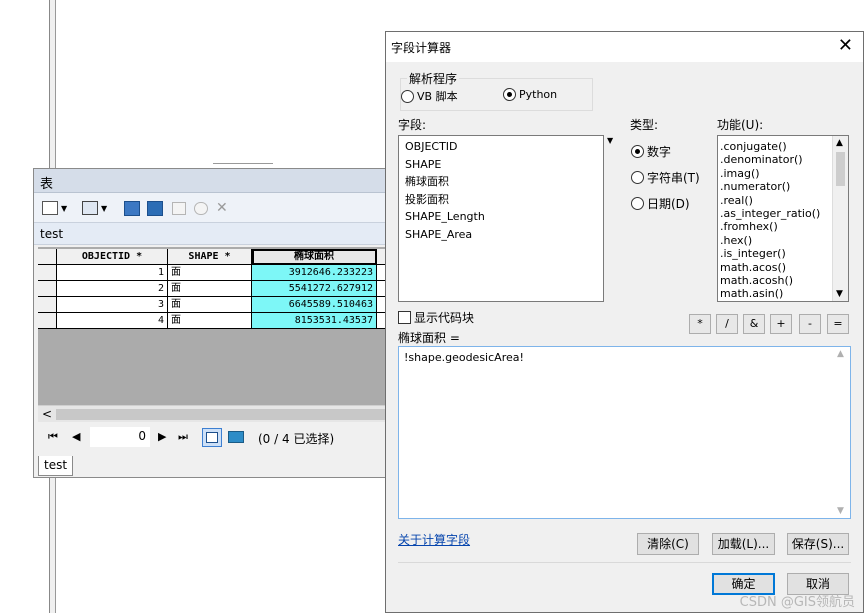  I want to click on list-item: .fromhex(), so click(783, 226).